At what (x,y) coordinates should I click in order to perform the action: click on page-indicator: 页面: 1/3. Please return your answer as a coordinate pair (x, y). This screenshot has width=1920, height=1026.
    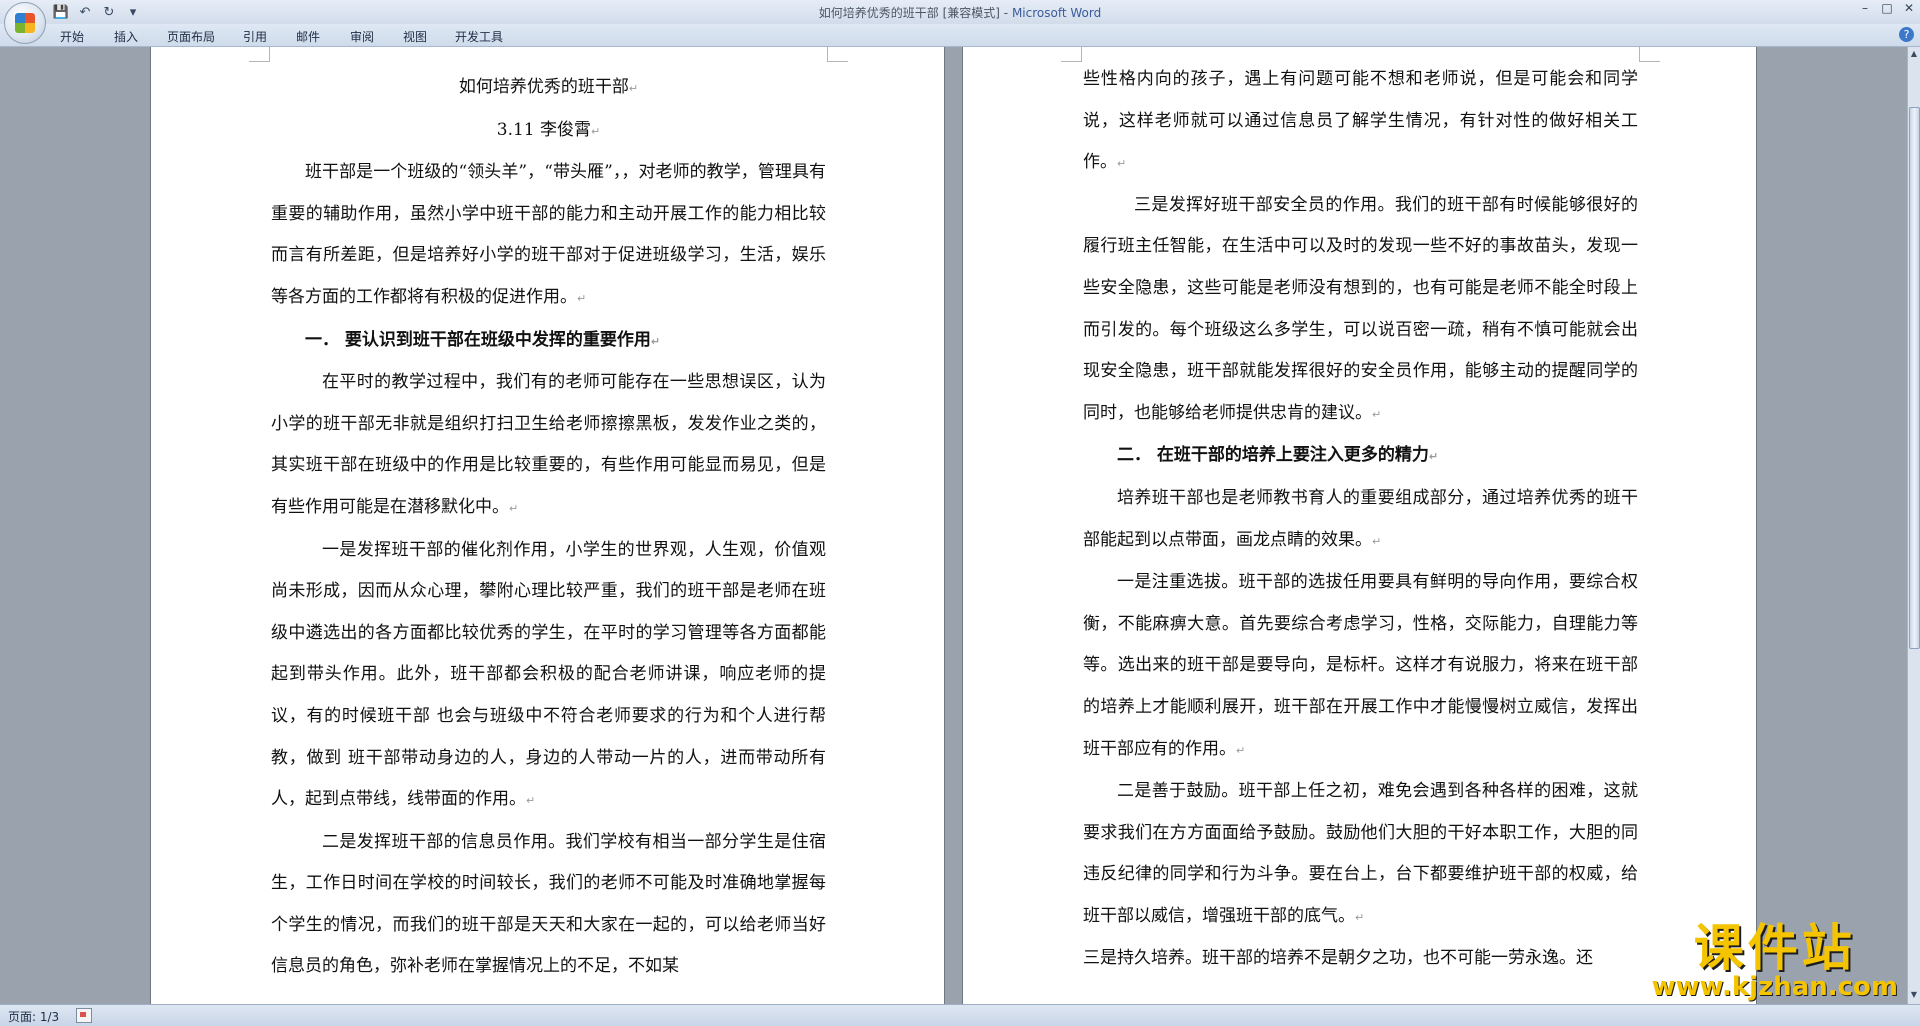
    Looking at the image, I should click on (33, 1016).